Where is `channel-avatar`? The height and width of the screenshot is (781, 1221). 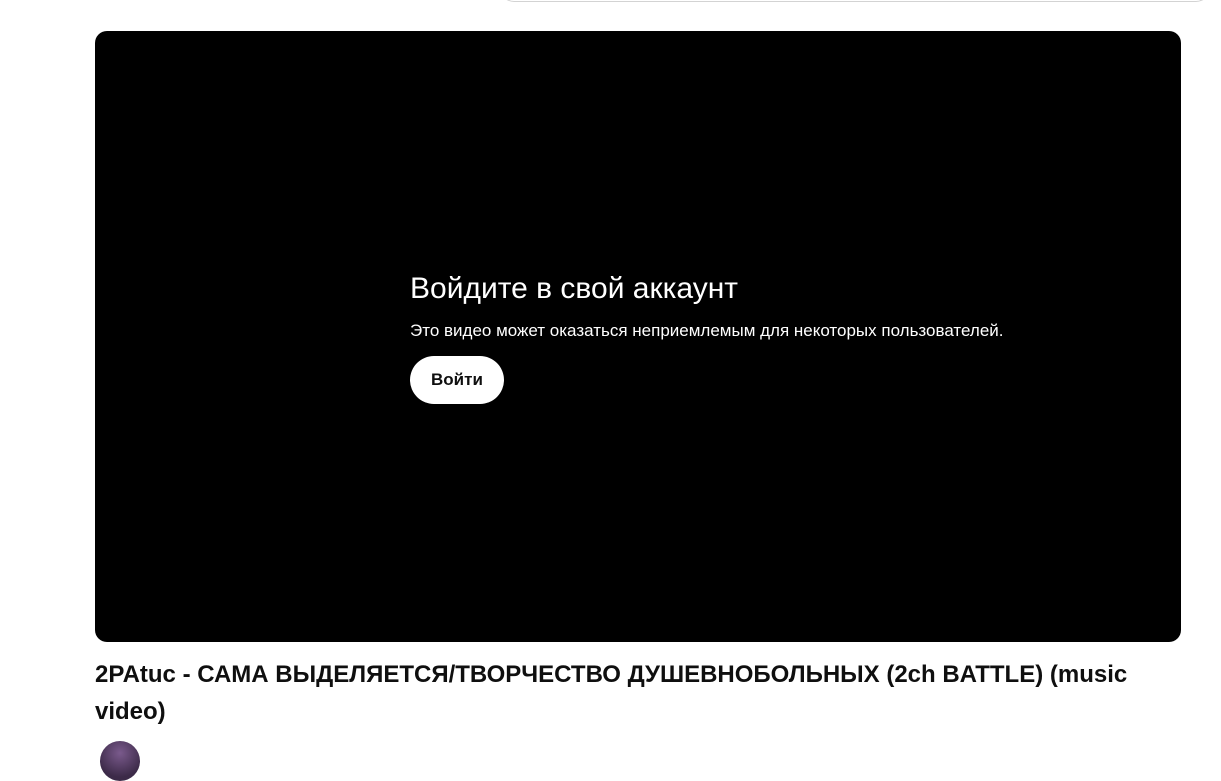 channel-avatar is located at coordinates (120, 761).